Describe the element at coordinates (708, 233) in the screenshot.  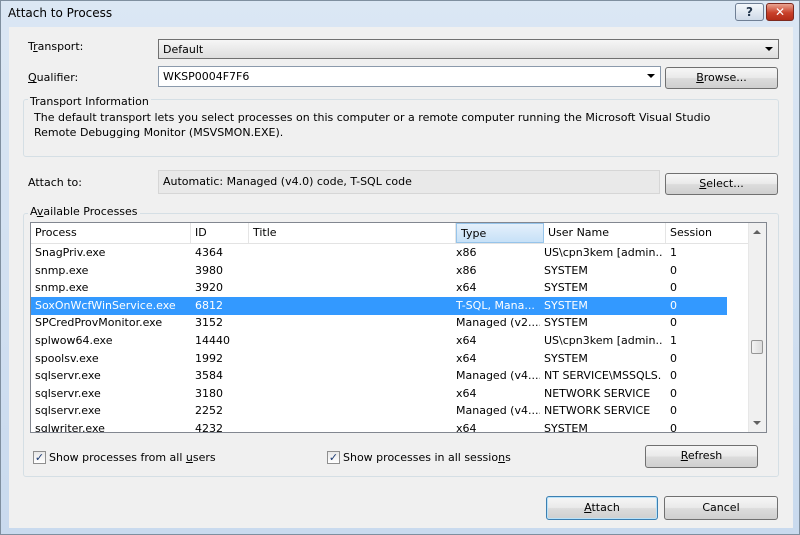
I see `column-header-session: Session` at that location.